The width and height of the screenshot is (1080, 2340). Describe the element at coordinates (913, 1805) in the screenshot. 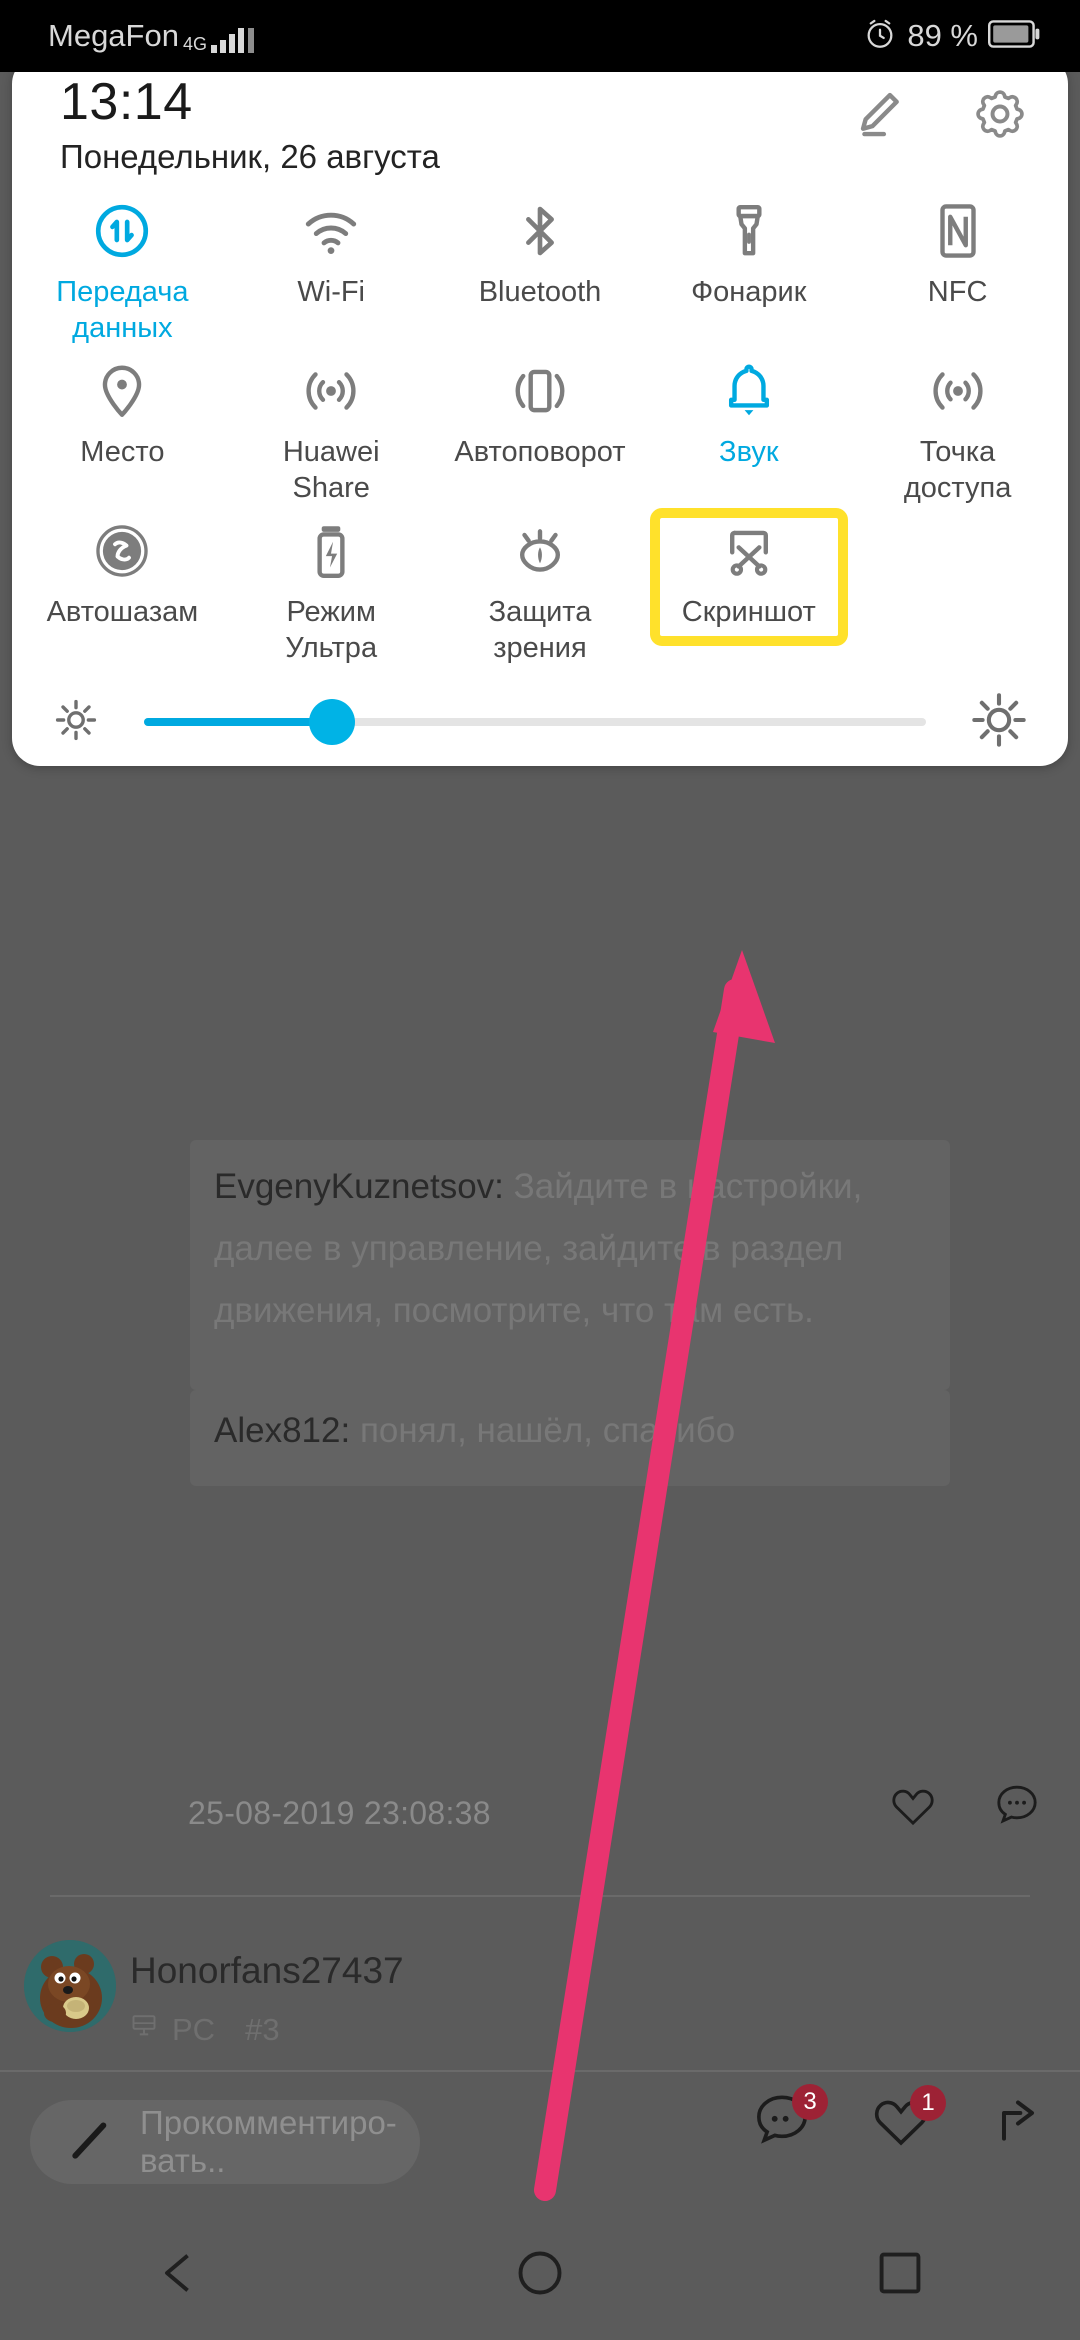

I see `heart-icon` at that location.